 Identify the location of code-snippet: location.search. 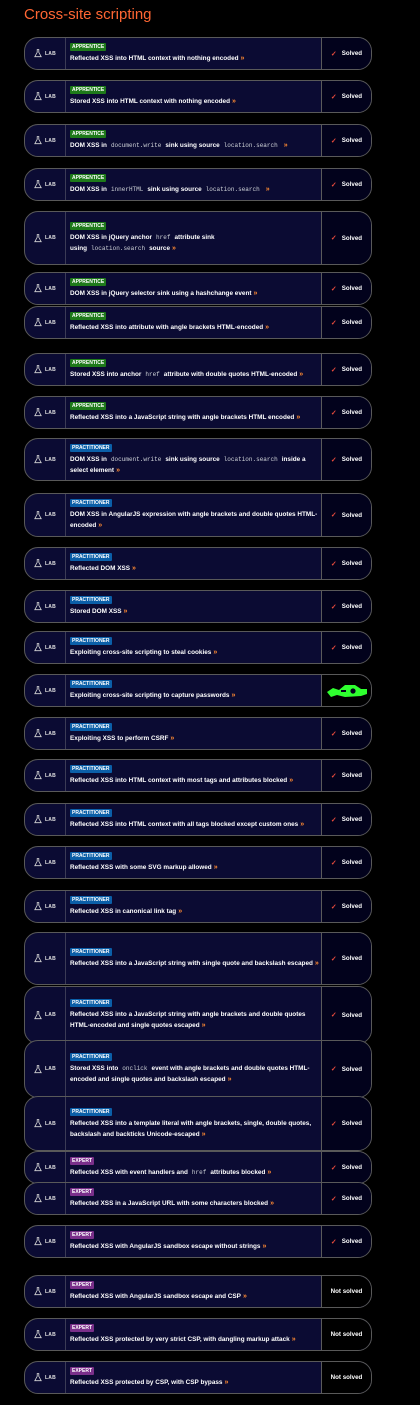
(118, 248).